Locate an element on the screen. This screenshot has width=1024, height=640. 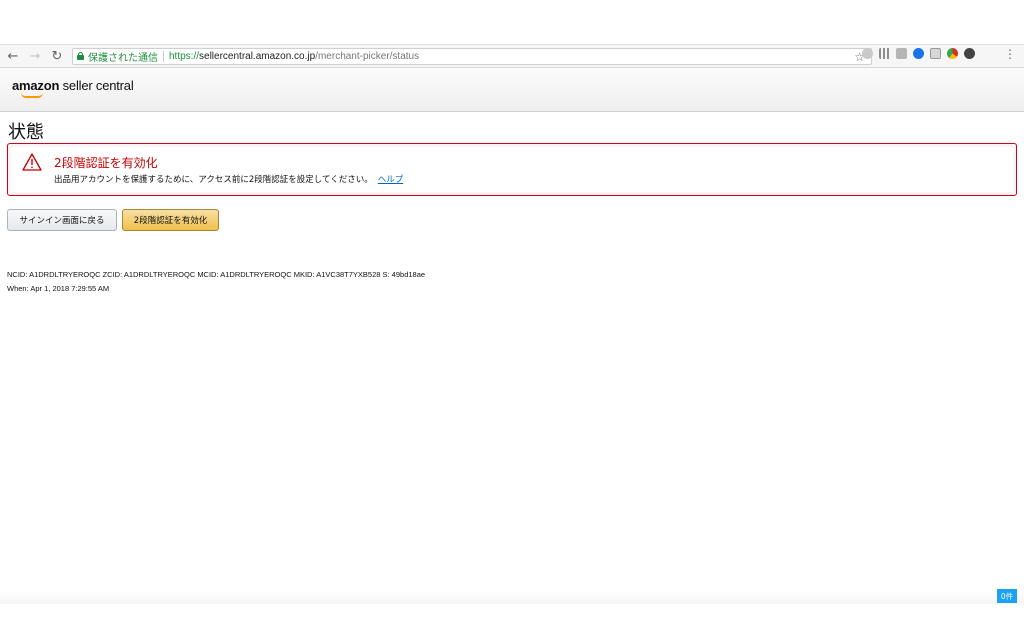
gear-extension-icon is located at coordinates (969, 53).